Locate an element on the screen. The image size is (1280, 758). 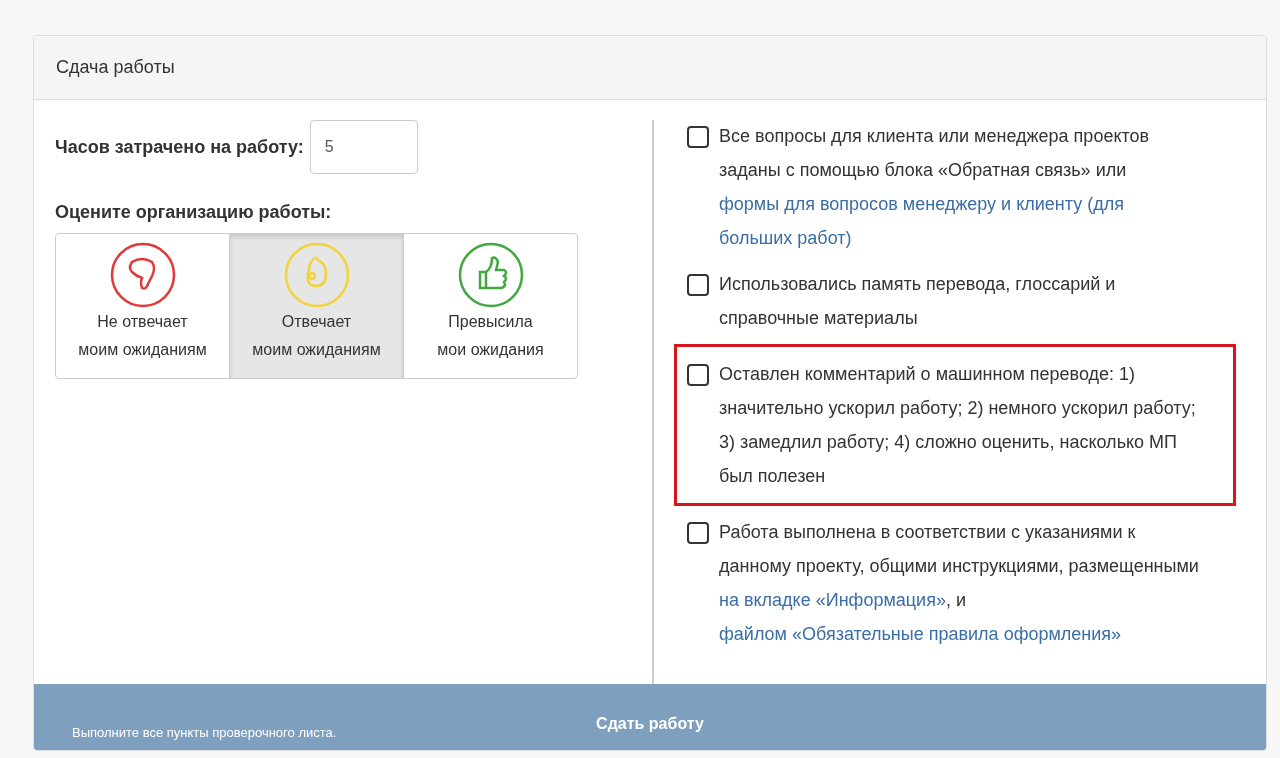
hours-label: Часов затрачено на работу: is located at coordinates (179, 147).